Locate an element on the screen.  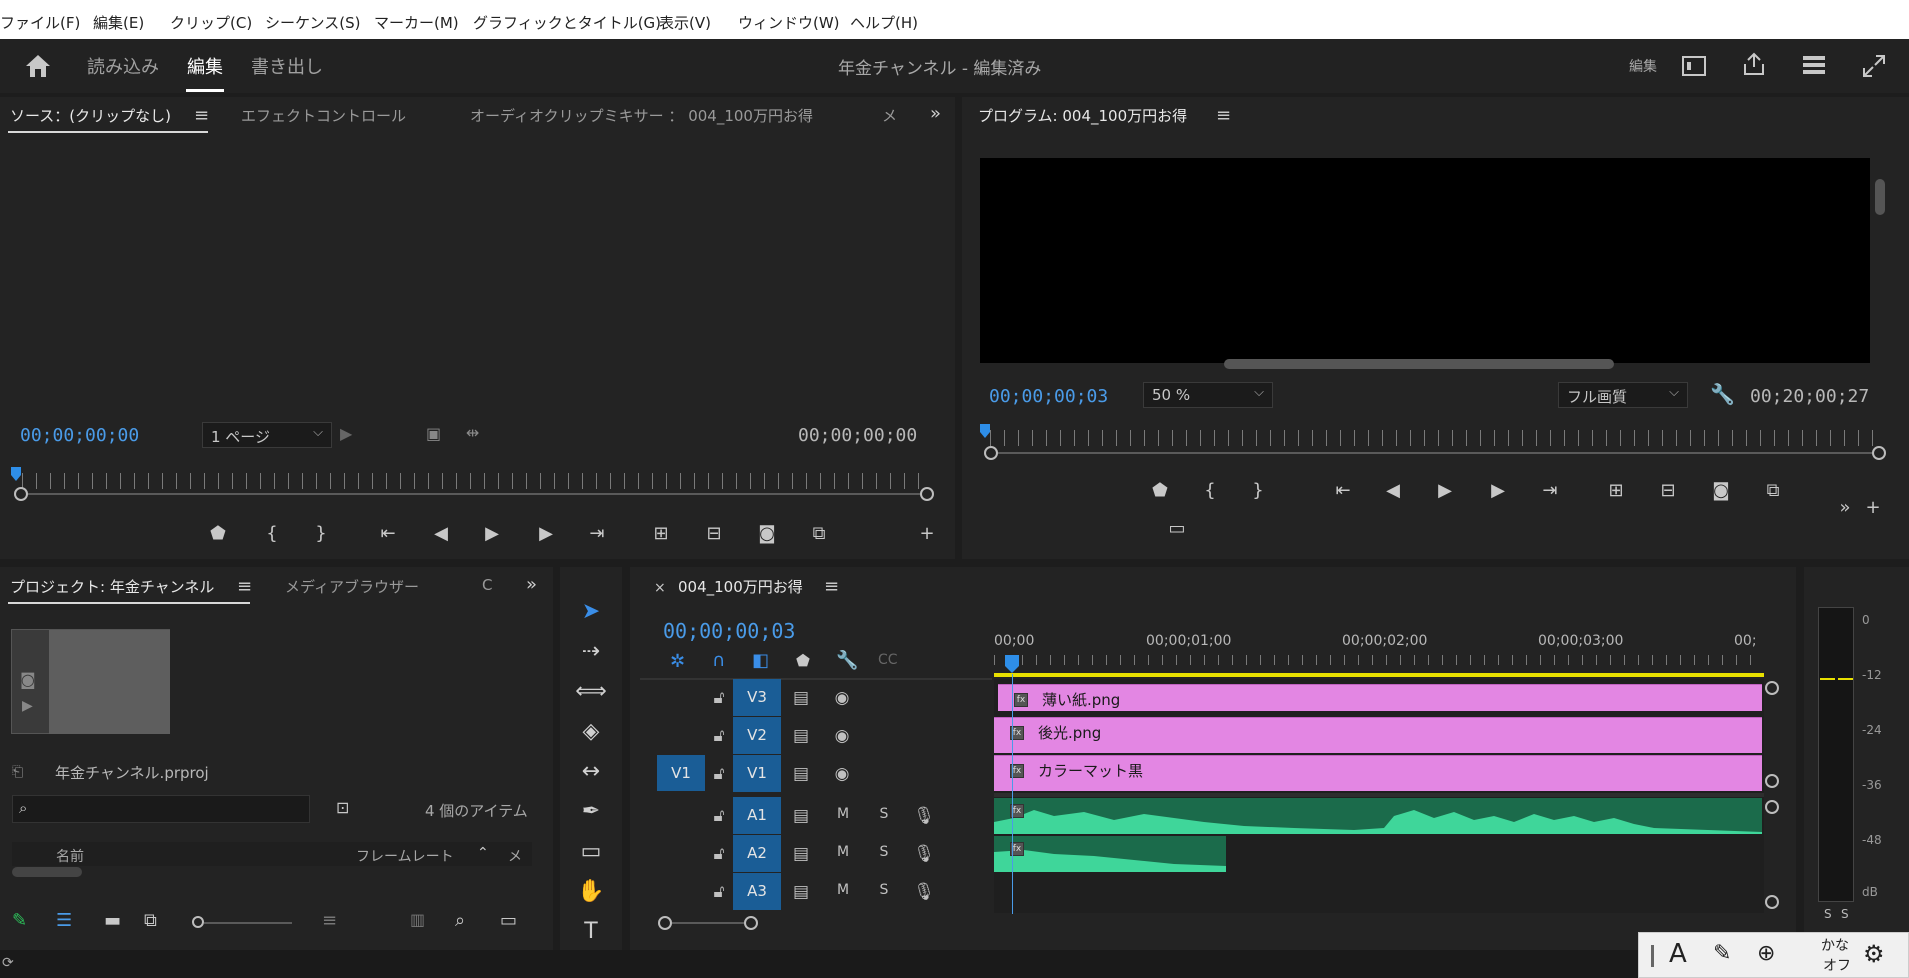
snap-icon: ∩ is located at coordinates (718, 660).